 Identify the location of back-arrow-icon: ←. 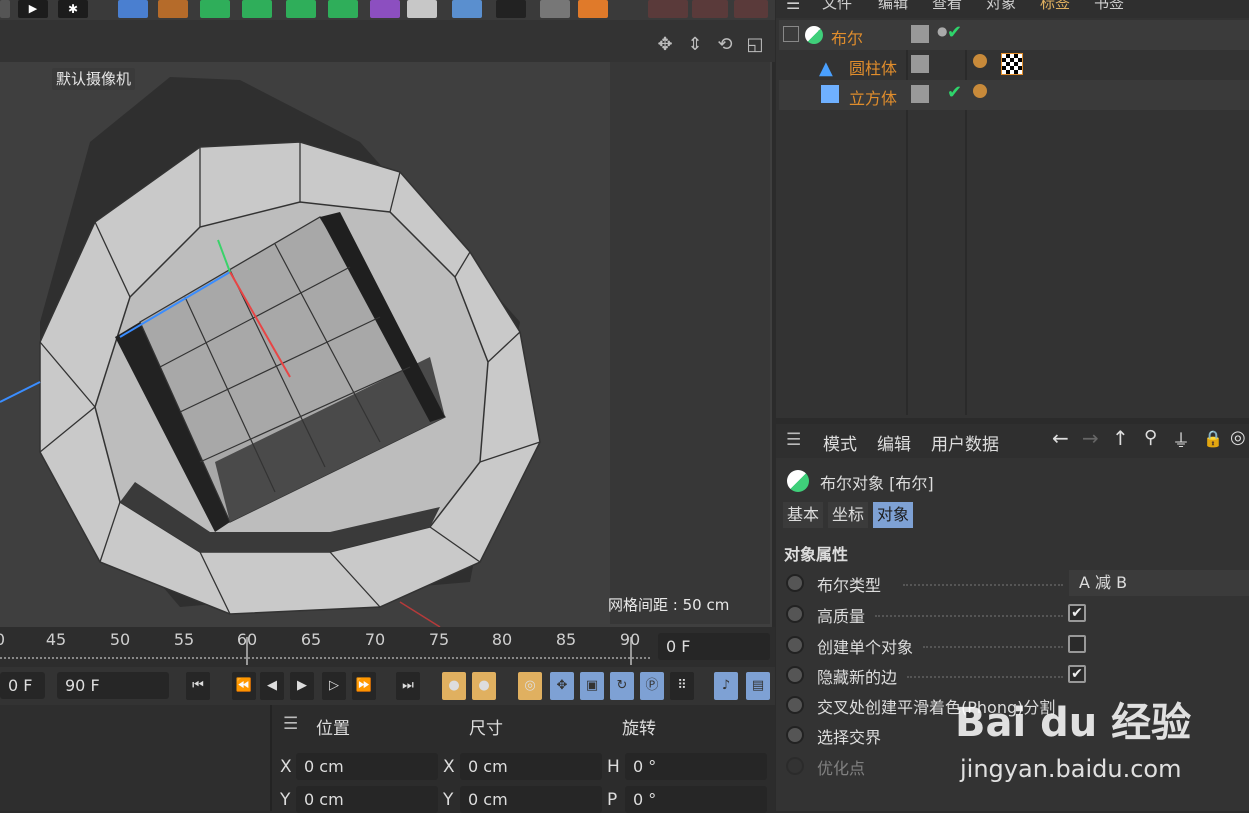
(1060, 438).